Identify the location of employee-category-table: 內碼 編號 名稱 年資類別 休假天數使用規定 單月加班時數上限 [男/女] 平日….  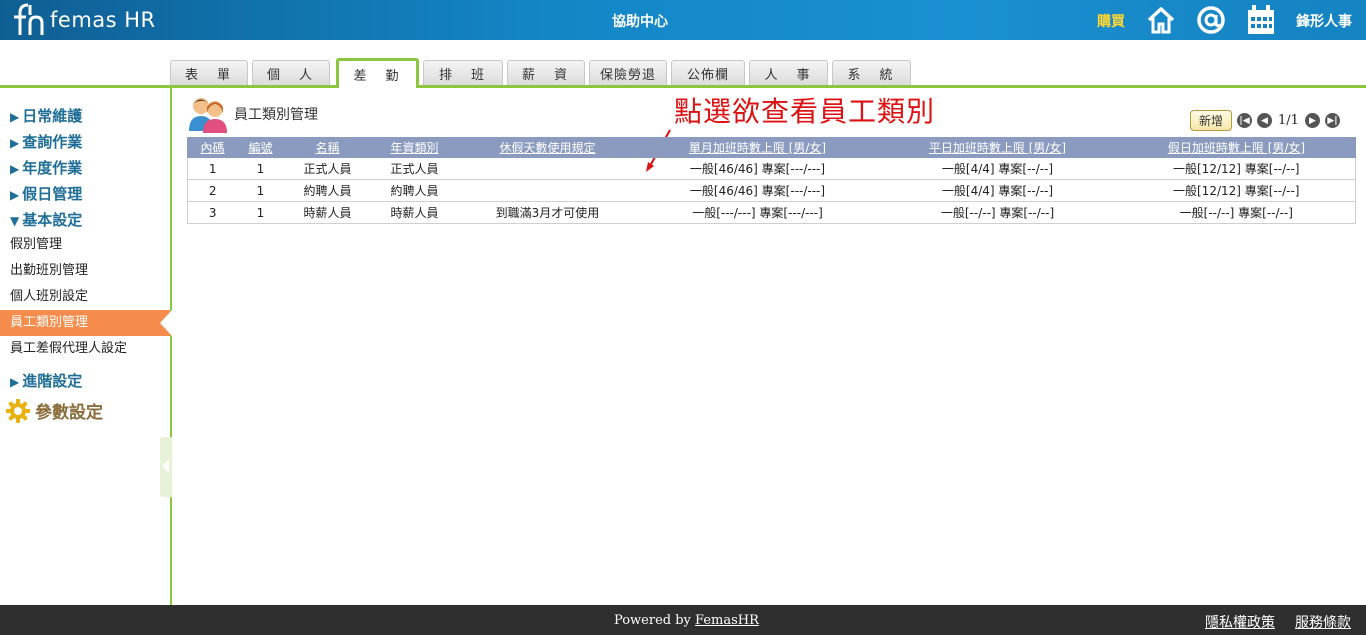
(771, 180).